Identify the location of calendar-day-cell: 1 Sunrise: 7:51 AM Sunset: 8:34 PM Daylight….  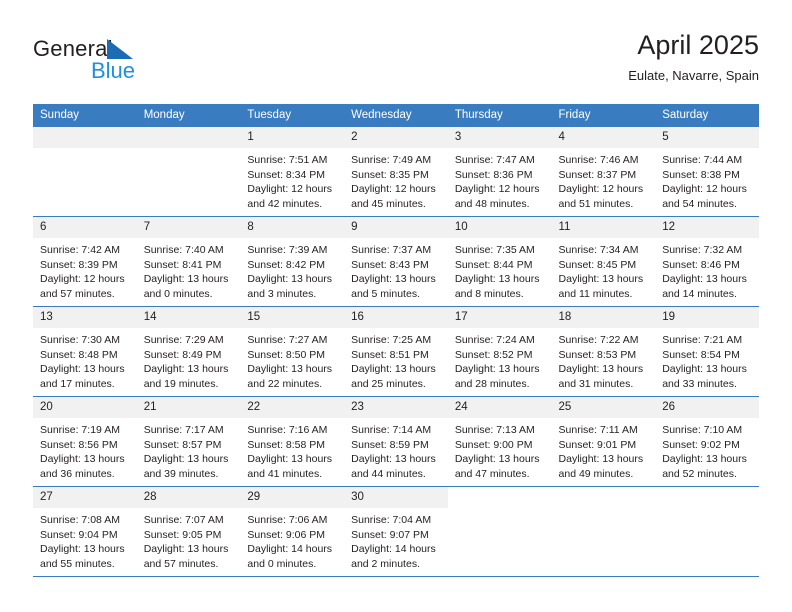
(292, 172).